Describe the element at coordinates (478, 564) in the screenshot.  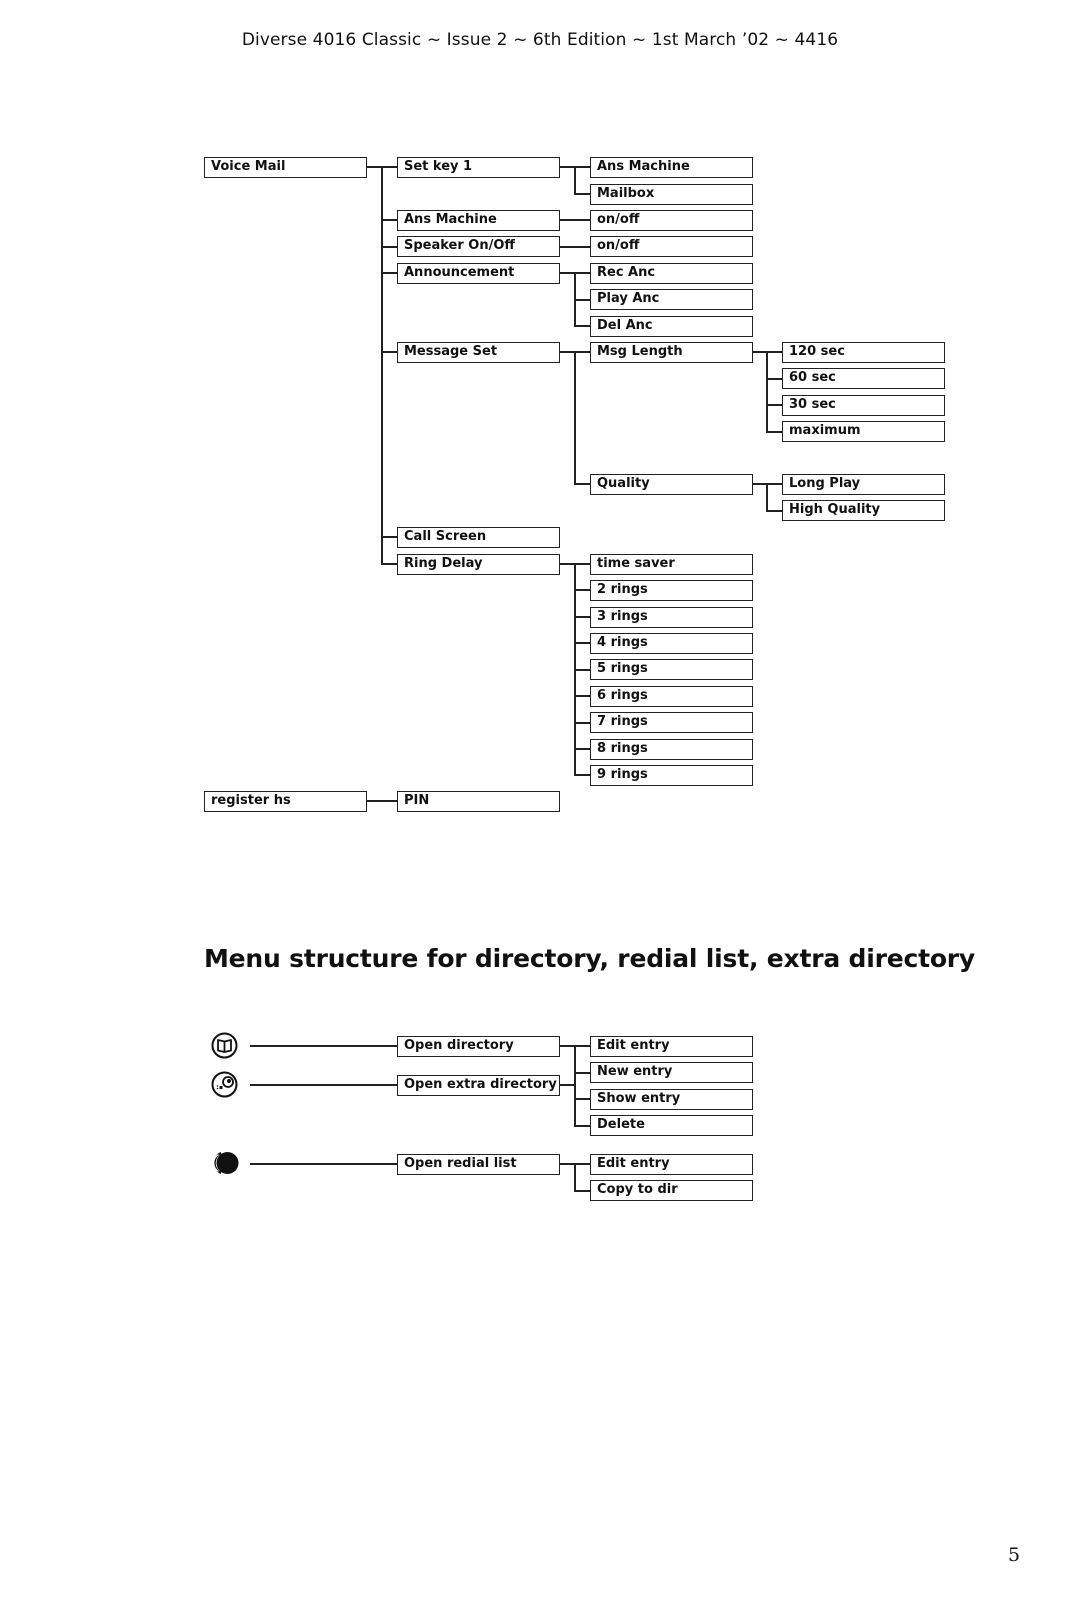
I see `menu-box-ring-delay: Ring Delay` at that location.